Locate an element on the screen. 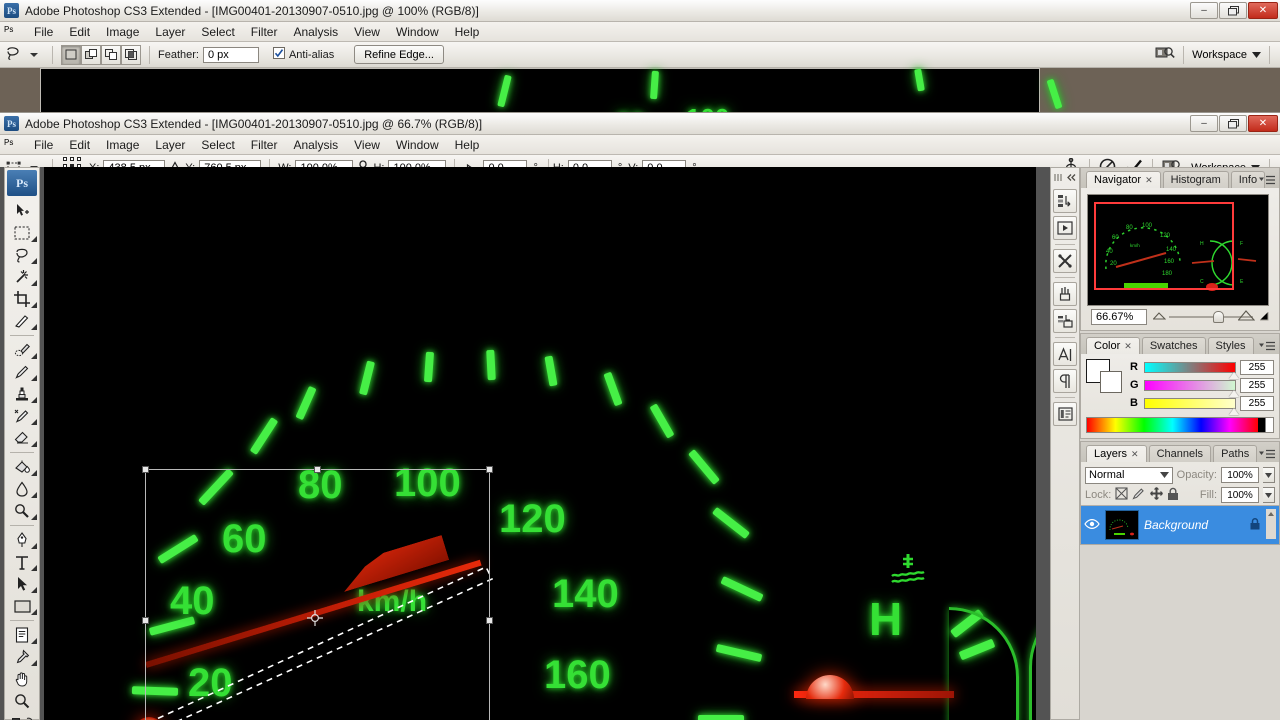 The image size is (1280, 720). channel-value-g: 255 is located at coordinates (1257, 385).